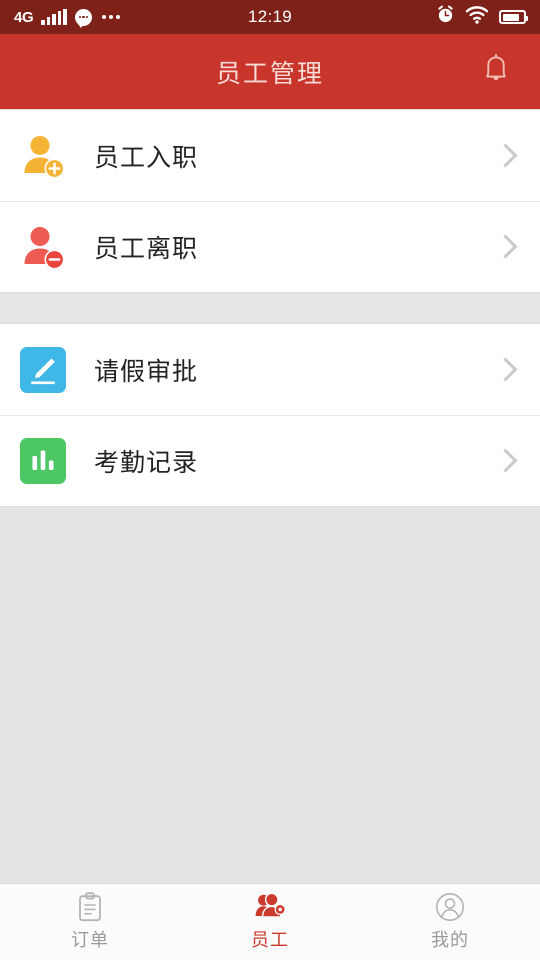 Image resolution: width=540 pixels, height=960 pixels. I want to click on list-item-attendance-record: 考勤记录, so click(270, 460).